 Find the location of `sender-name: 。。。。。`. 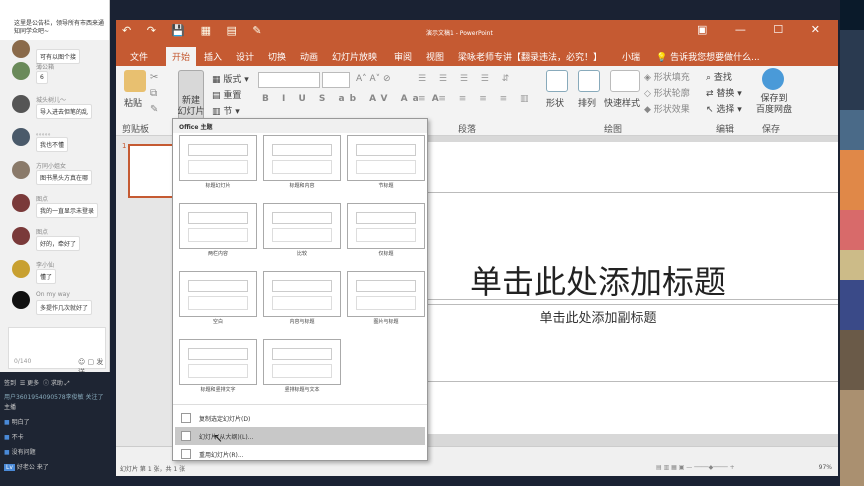

sender-name: 。。。。。 is located at coordinates (45, 133).